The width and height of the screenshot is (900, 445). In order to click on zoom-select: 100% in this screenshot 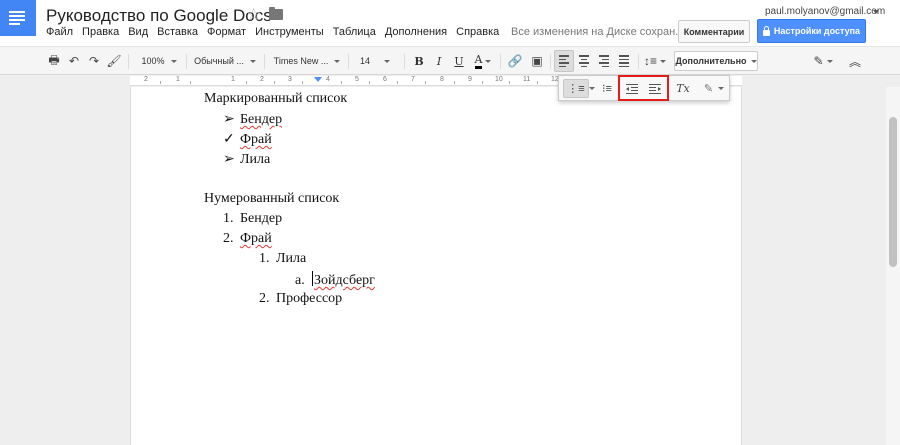, I will do `click(159, 61)`.